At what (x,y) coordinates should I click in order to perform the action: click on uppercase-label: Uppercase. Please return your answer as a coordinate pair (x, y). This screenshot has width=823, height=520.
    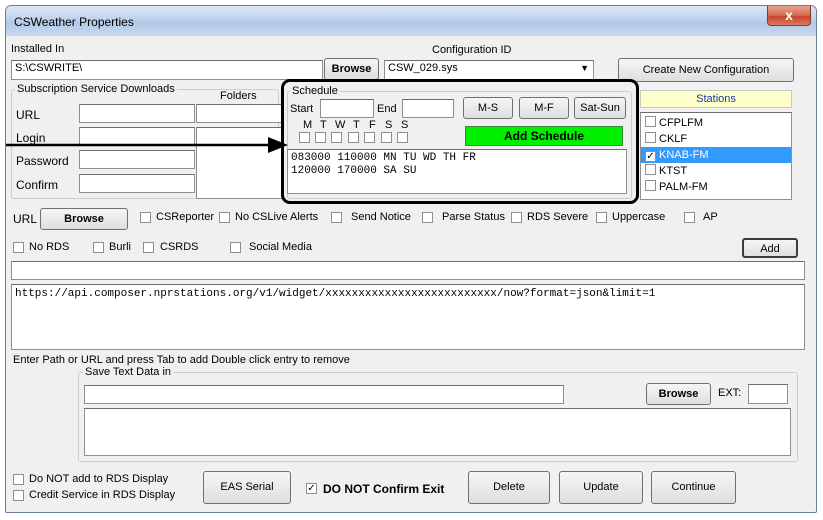
    Looking at the image, I should click on (639, 217).